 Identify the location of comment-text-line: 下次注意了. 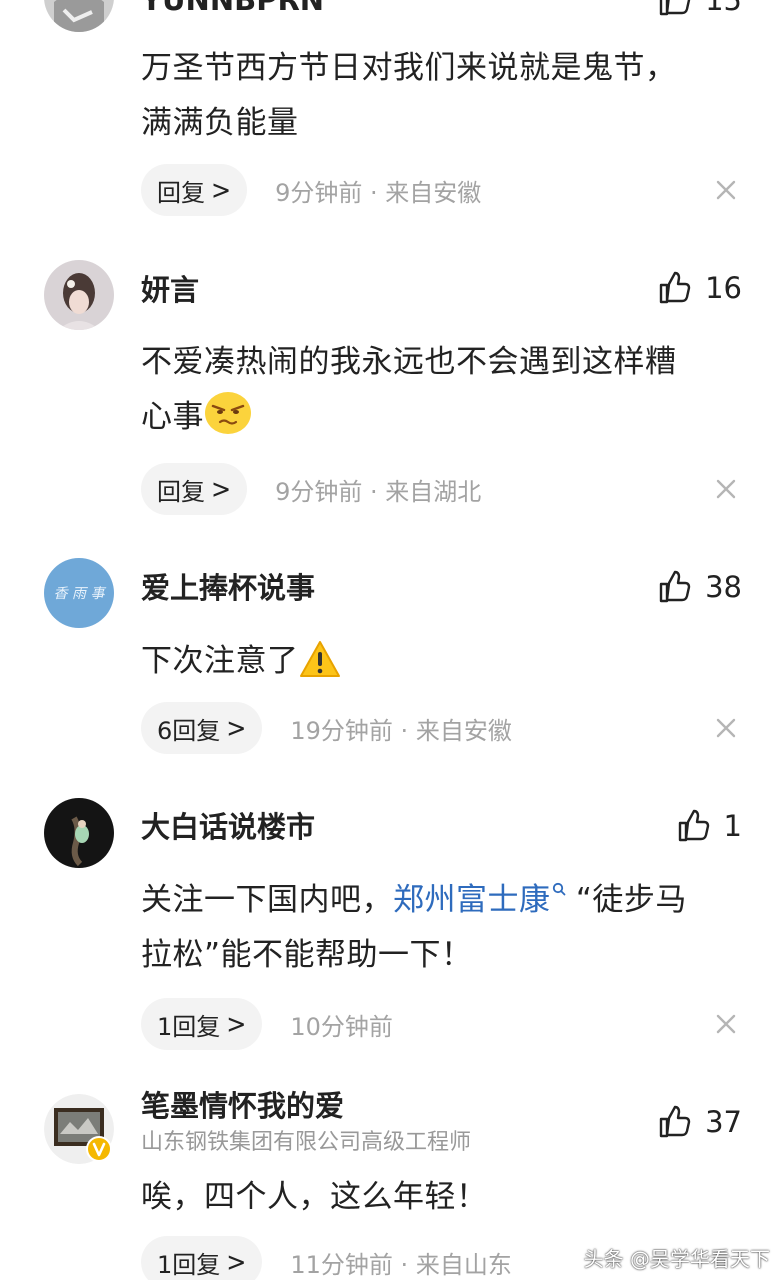
(446, 661).